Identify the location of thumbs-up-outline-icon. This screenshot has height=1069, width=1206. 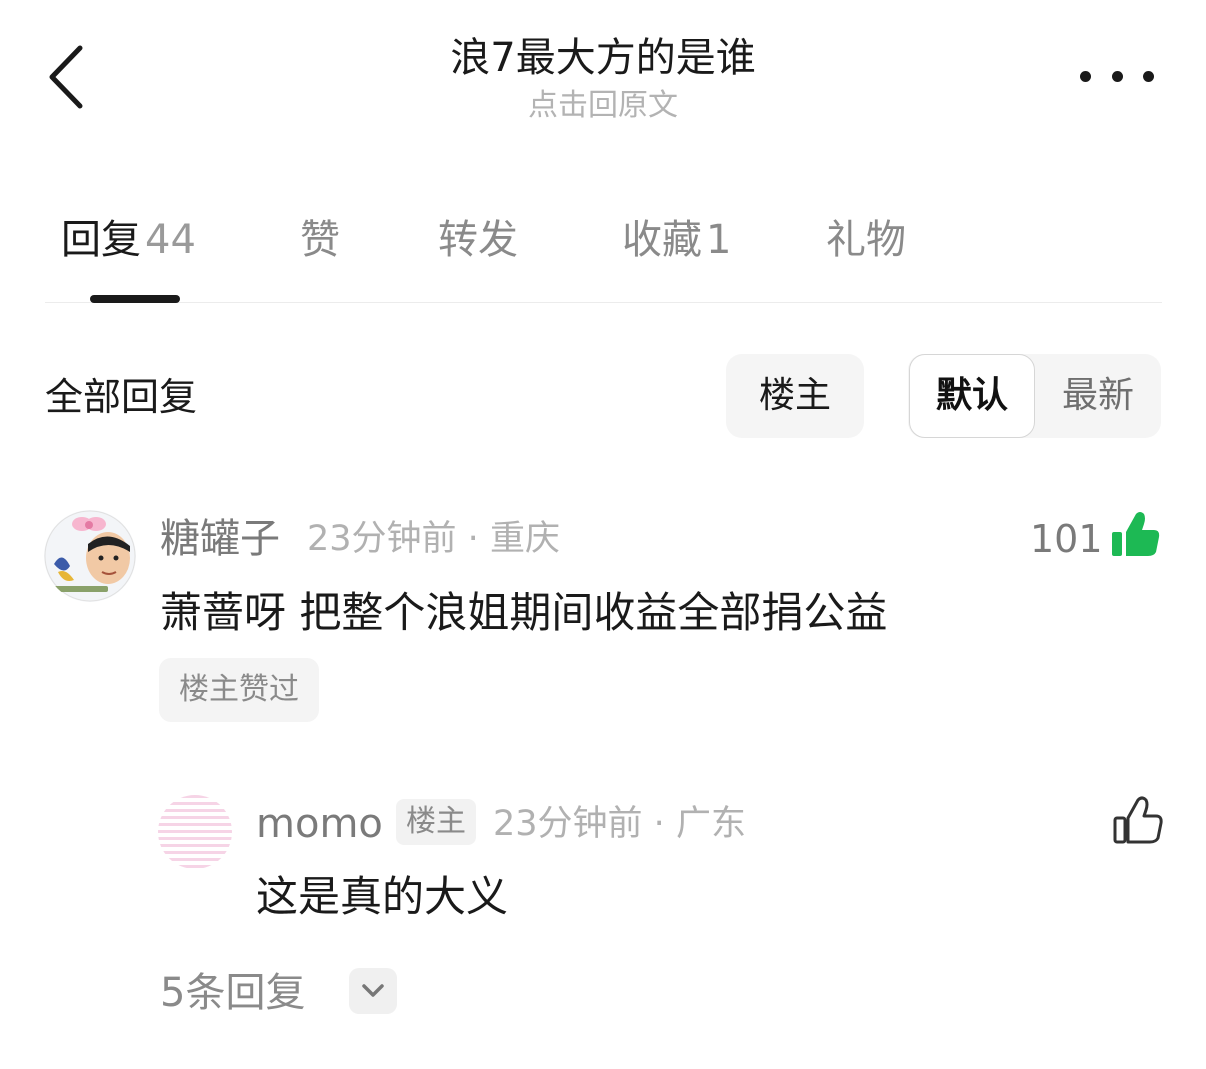
(1138, 820).